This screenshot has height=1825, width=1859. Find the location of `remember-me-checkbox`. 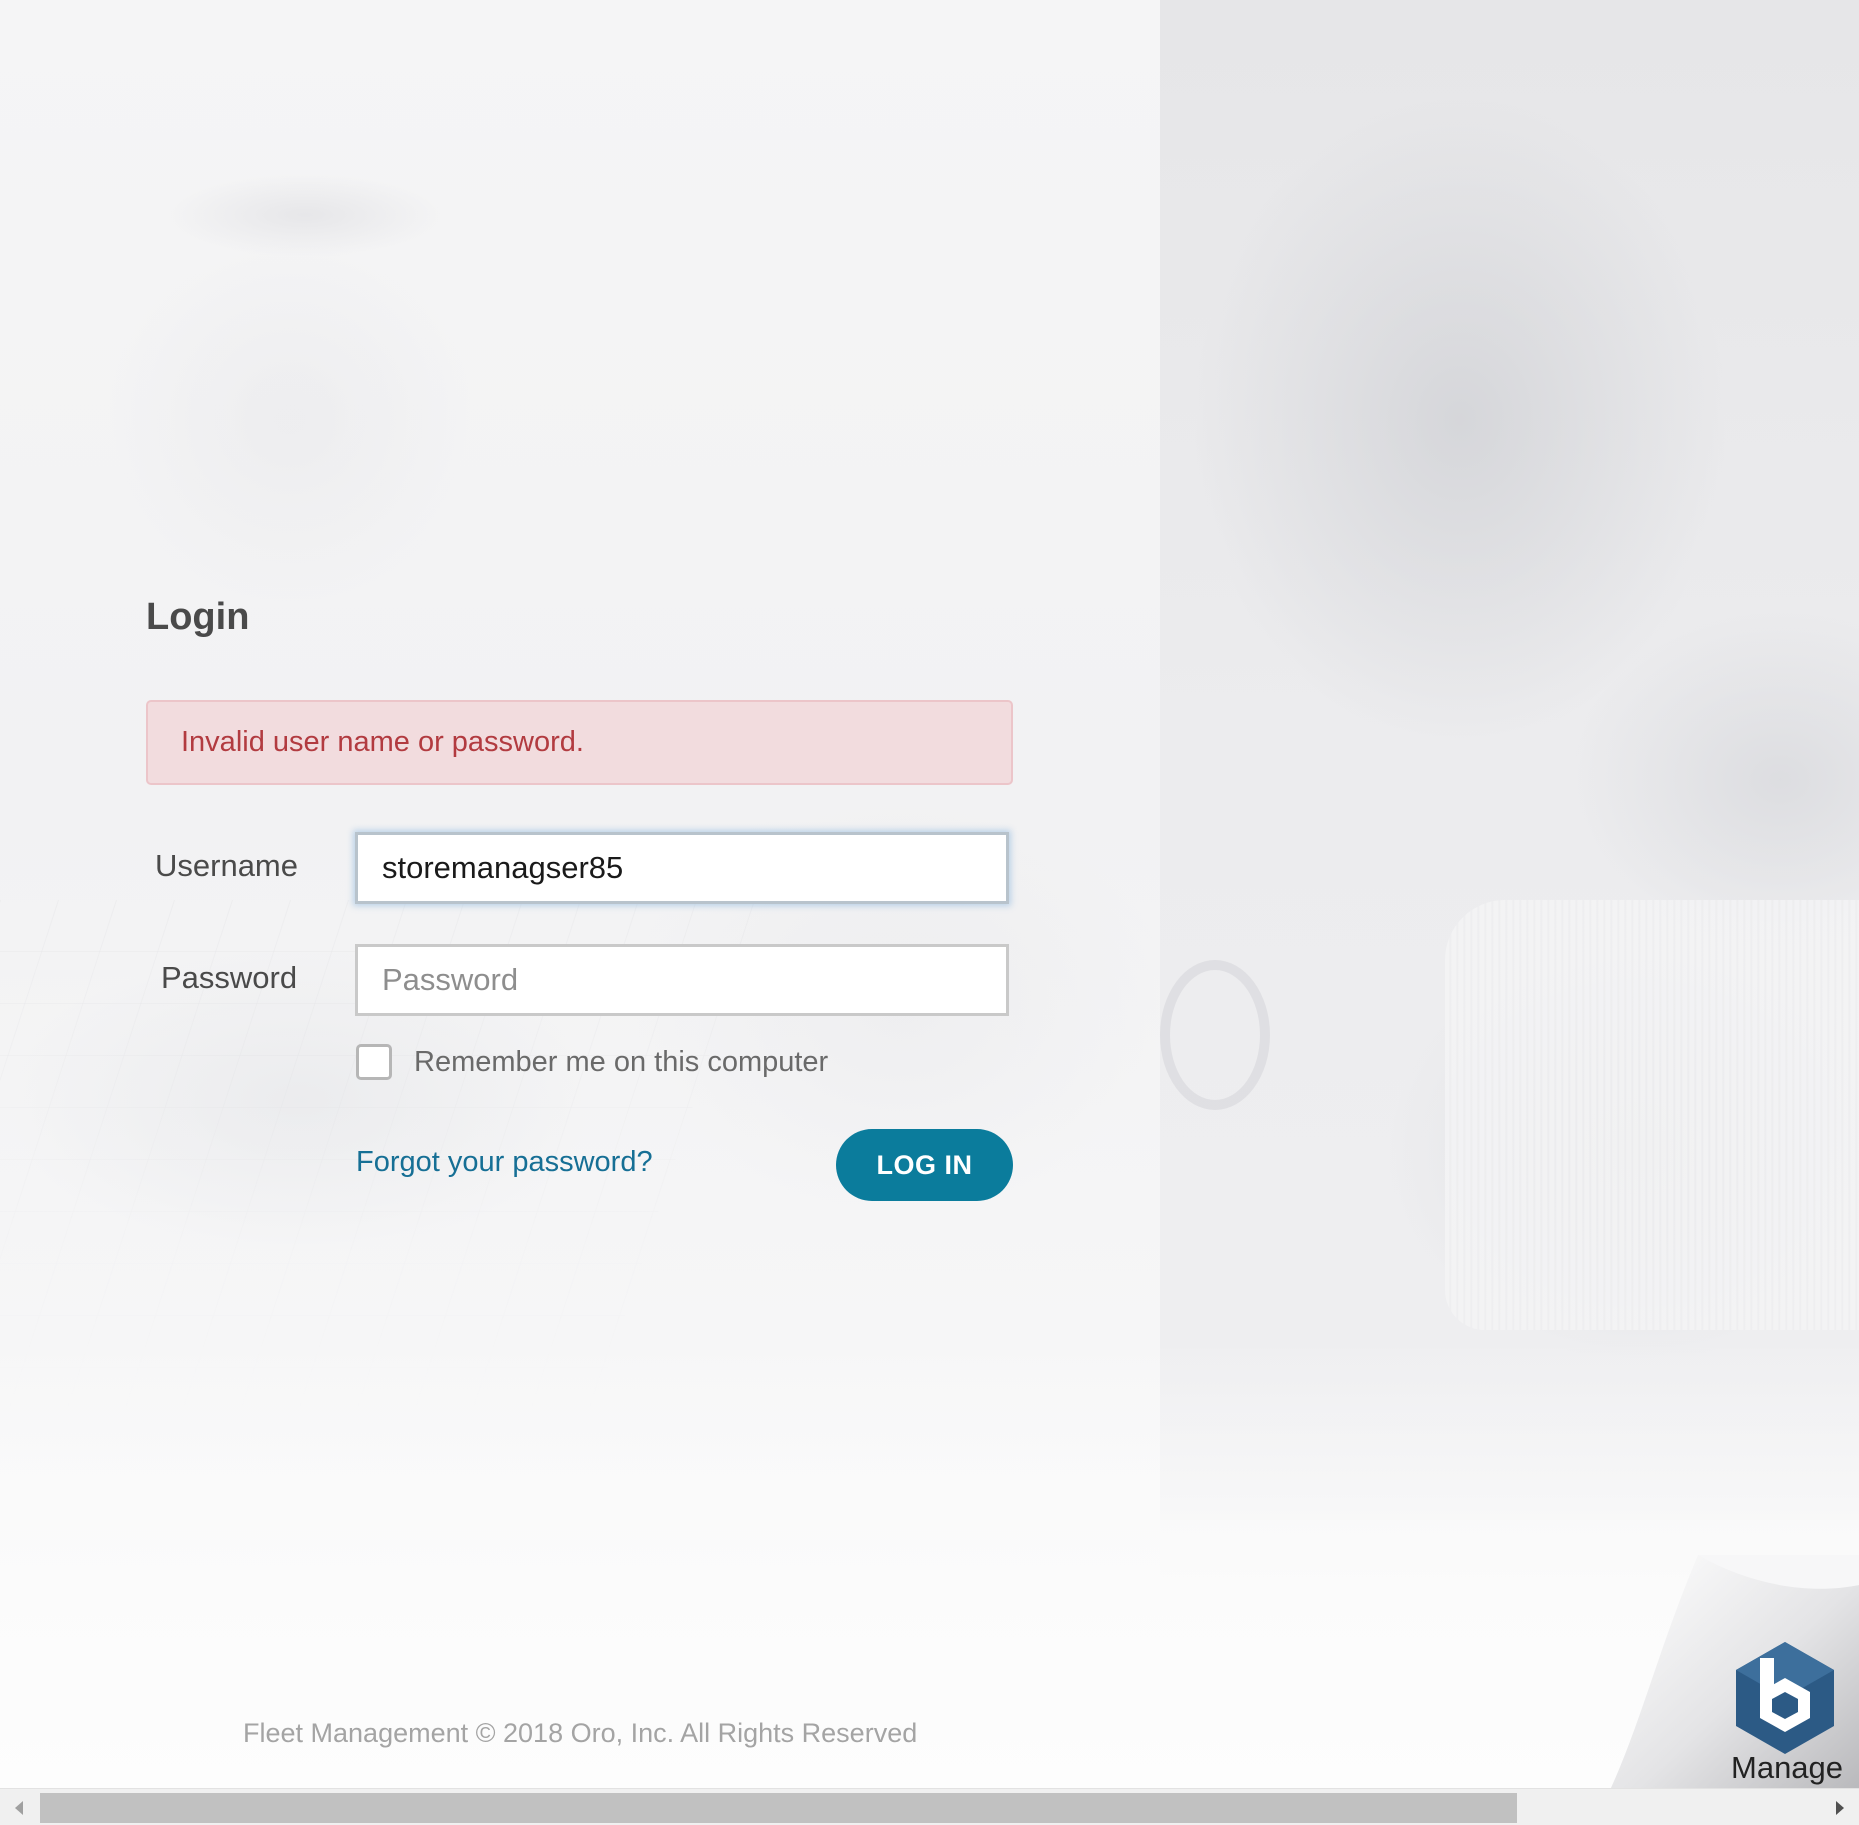

remember-me-checkbox is located at coordinates (374, 1062).